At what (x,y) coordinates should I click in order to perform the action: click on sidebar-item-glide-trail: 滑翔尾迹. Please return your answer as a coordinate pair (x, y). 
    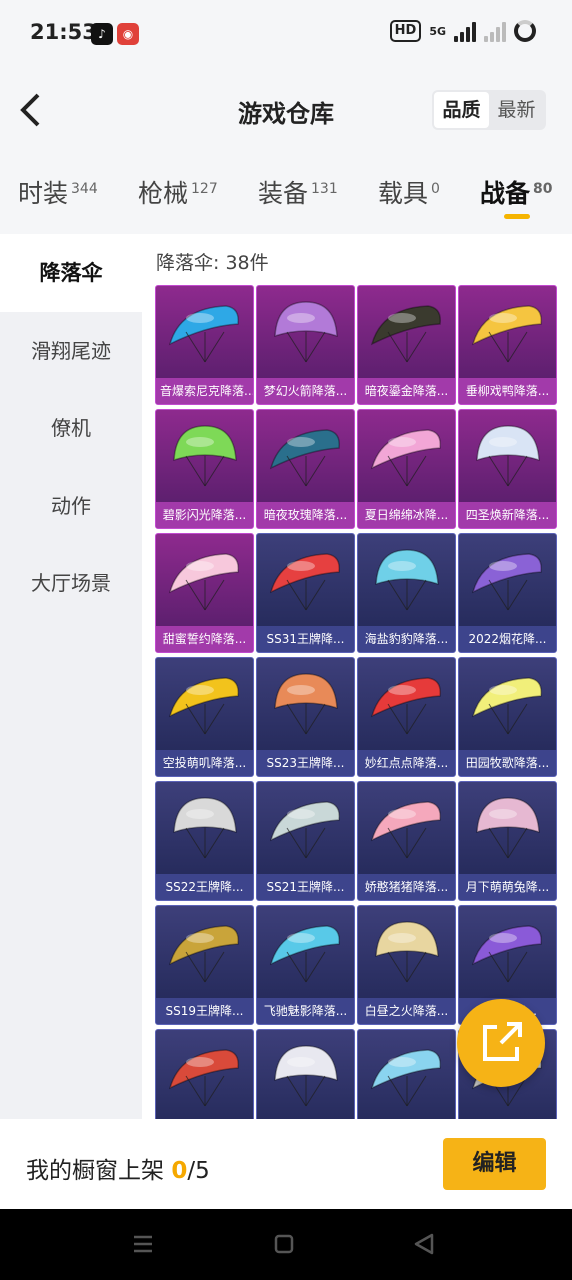
    Looking at the image, I should click on (71, 351).